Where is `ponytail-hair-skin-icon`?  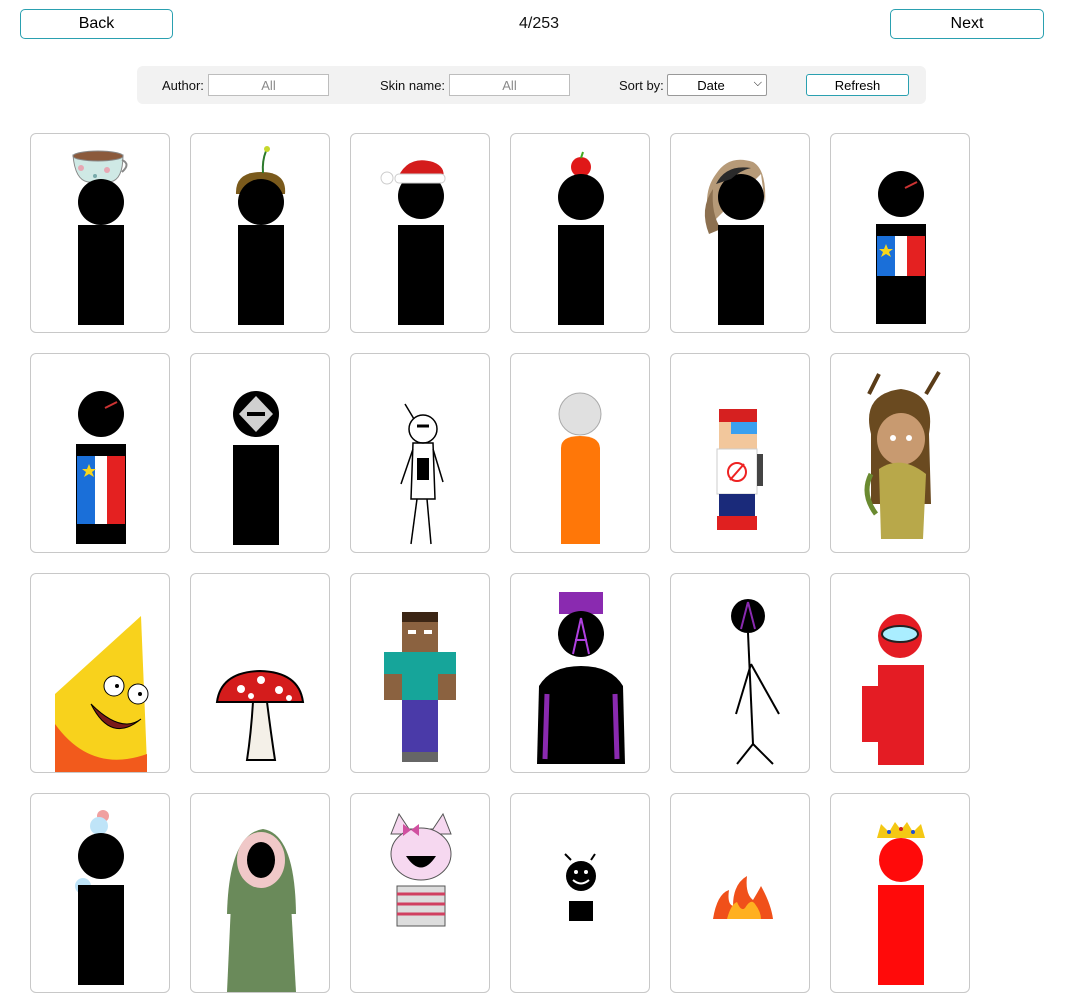
ponytail-hair-skin-icon is located at coordinates (735, 242).